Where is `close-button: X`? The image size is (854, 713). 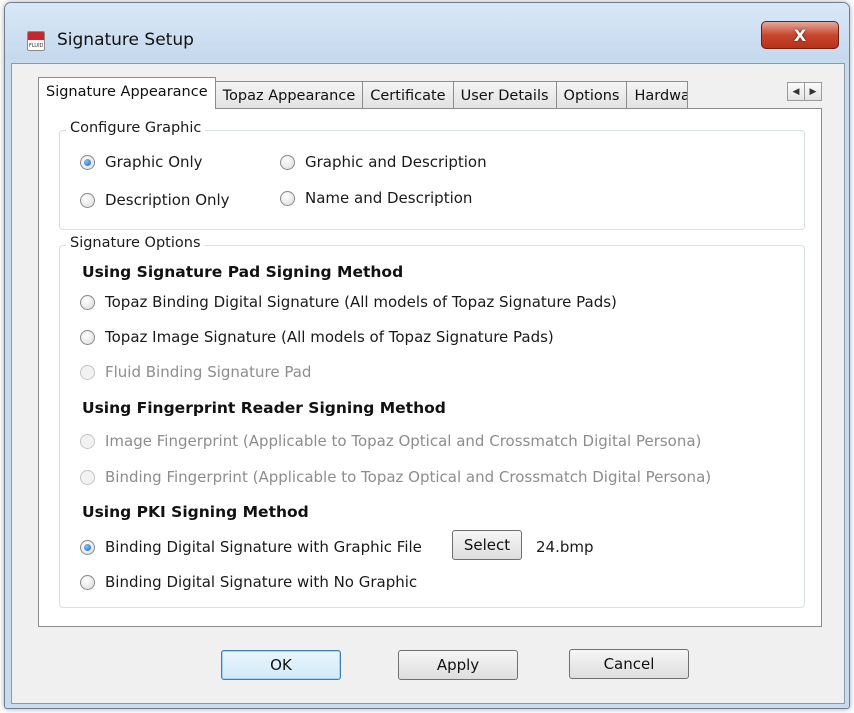
close-button: X is located at coordinates (800, 35).